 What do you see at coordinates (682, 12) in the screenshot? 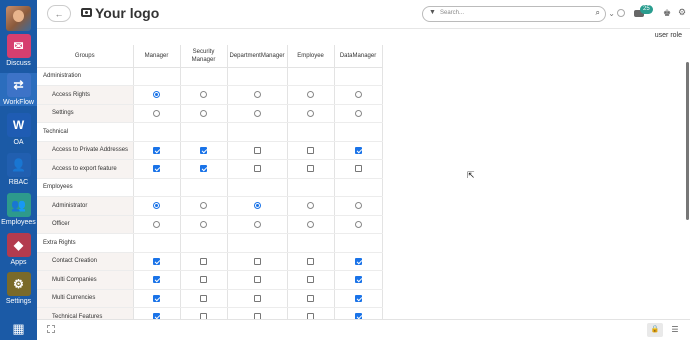
I see `gear-icon: ⚙` at bounding box center [682, 12].